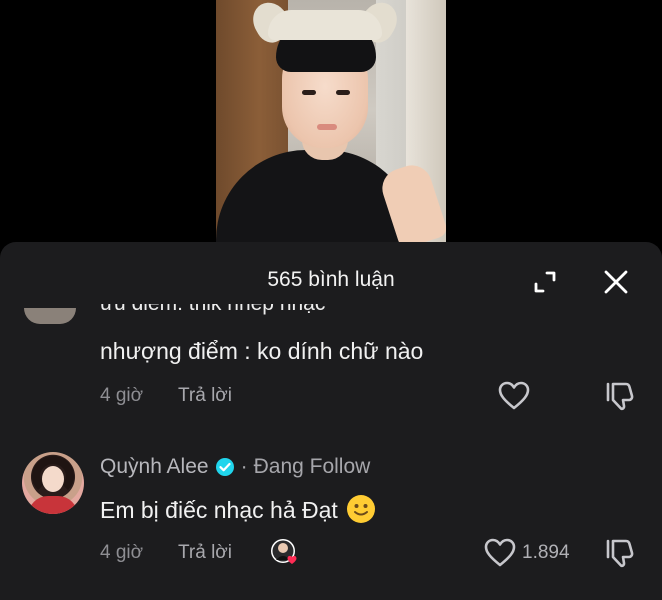 The image size is (662, 600). I want to click on comment-text-content: Em bị điếc nhạc hả Đạt, so click(219, 510).